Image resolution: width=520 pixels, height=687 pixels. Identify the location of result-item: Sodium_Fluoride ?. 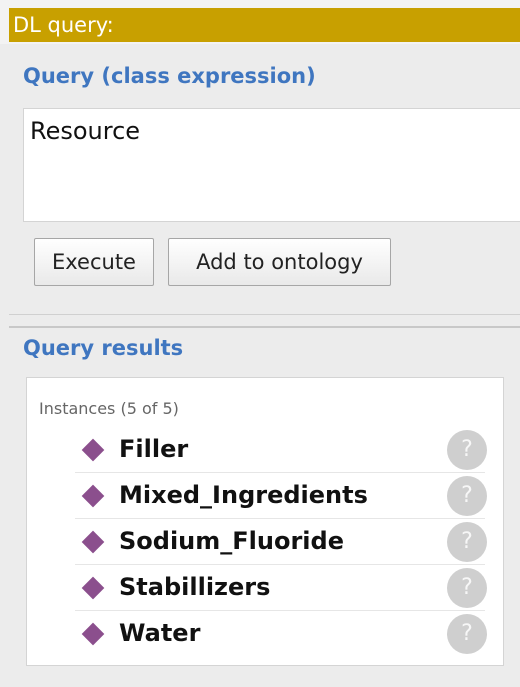
(281, 542).